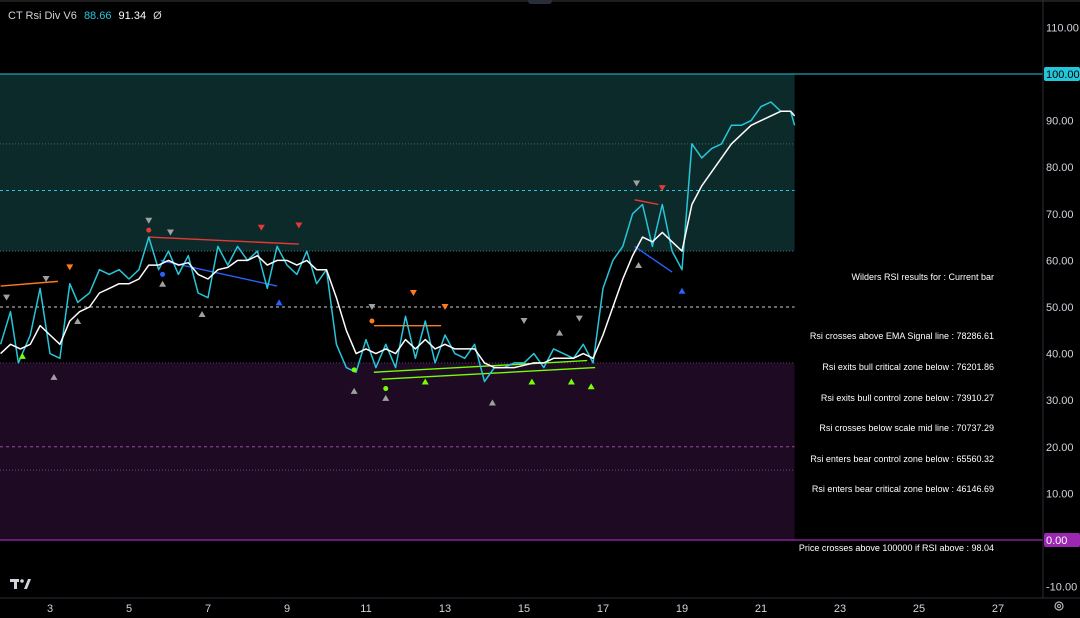 The image size is (1080, 618). Describe the element at coordinates (1061, 588) in the screenshot. I see `y-tick-label: -10.00` at that location.